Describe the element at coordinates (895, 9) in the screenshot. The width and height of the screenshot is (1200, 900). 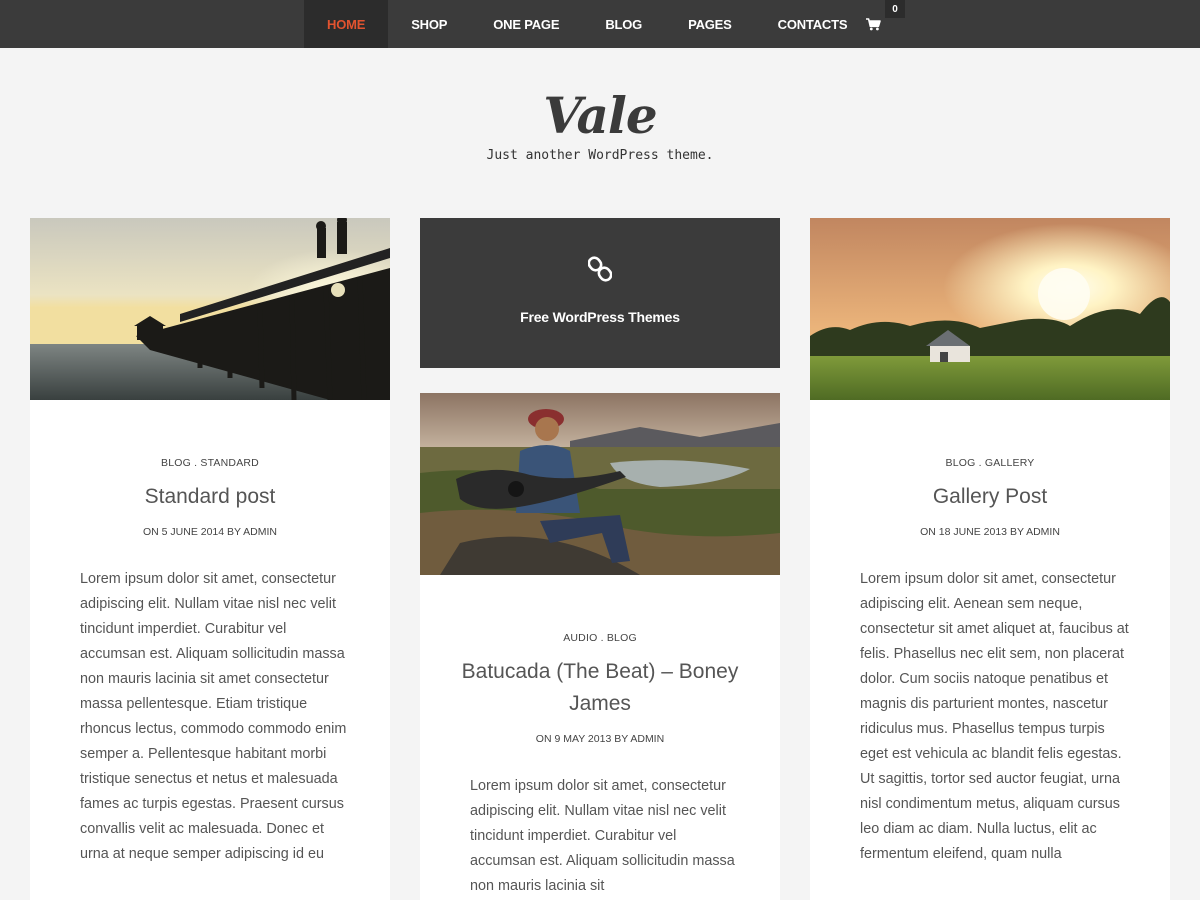
I see `cart-count-badge: 0` at that location.